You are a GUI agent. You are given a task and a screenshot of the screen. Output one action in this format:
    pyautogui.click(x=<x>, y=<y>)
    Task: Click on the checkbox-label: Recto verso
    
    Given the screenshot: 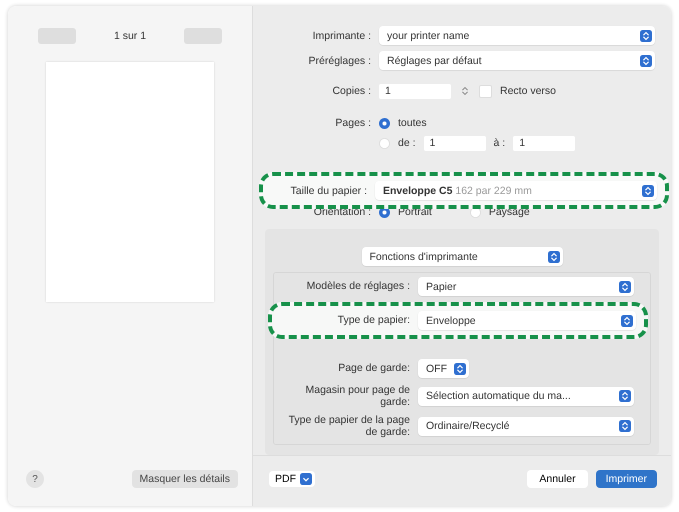 What is the action you would take?
    pyautogui.click(x=528, y=91)
    